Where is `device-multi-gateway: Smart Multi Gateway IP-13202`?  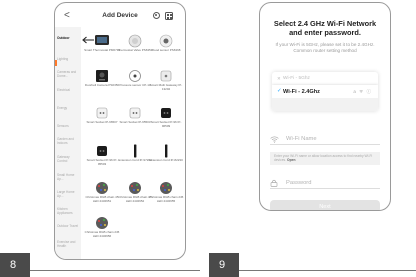
device-multi-gateway: Smart Multi Gateway IP-13202 is located at coordinates (166, 79).